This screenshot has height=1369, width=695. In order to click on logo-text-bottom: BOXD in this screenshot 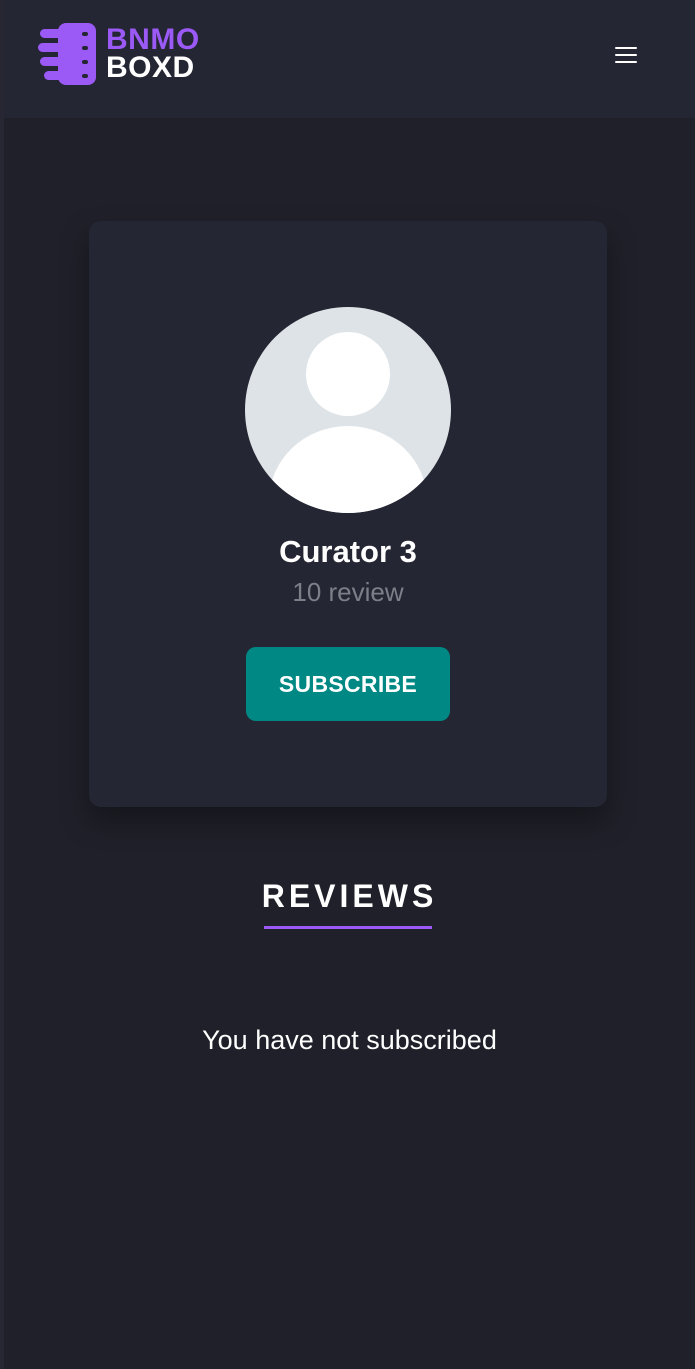, I will do `click(150, 67)`.